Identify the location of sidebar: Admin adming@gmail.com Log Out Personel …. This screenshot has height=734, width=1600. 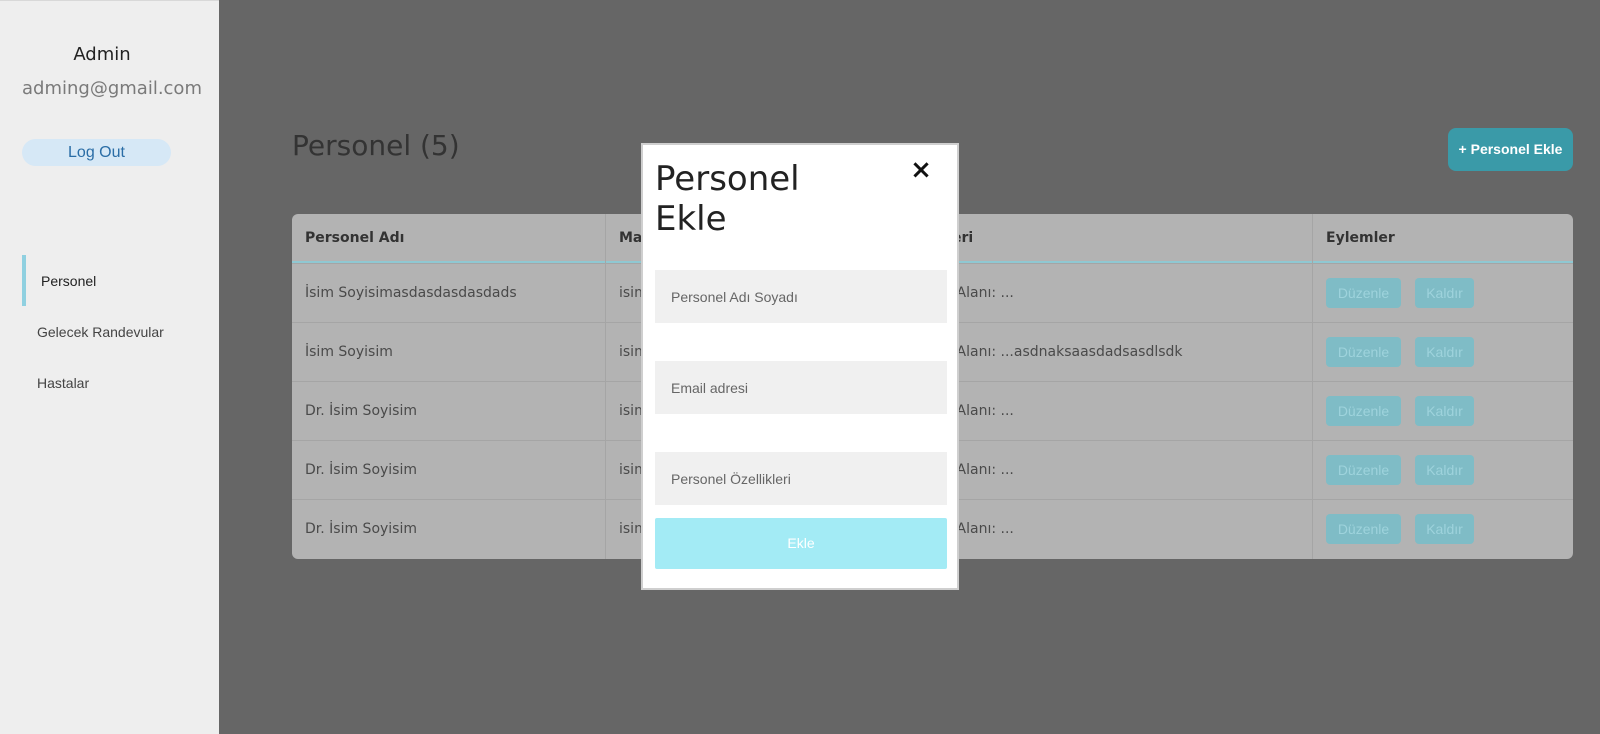
(109, 367).